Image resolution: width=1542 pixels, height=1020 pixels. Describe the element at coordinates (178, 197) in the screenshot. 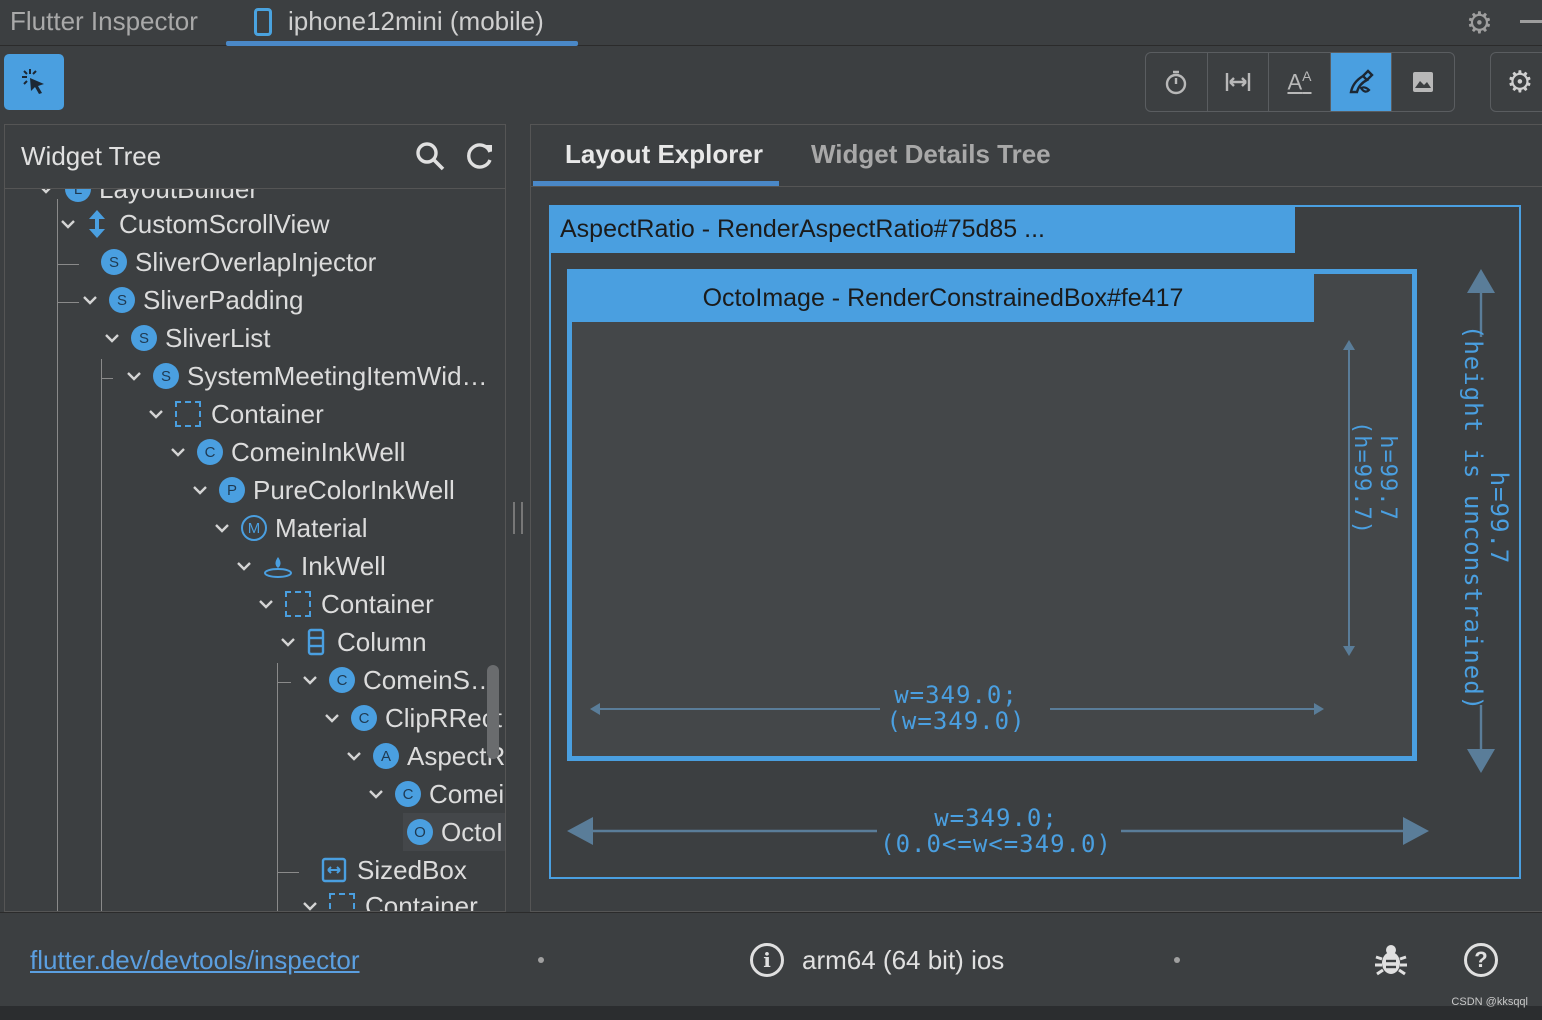

I see `tree-node-label: LayoutBuilder` at that location.